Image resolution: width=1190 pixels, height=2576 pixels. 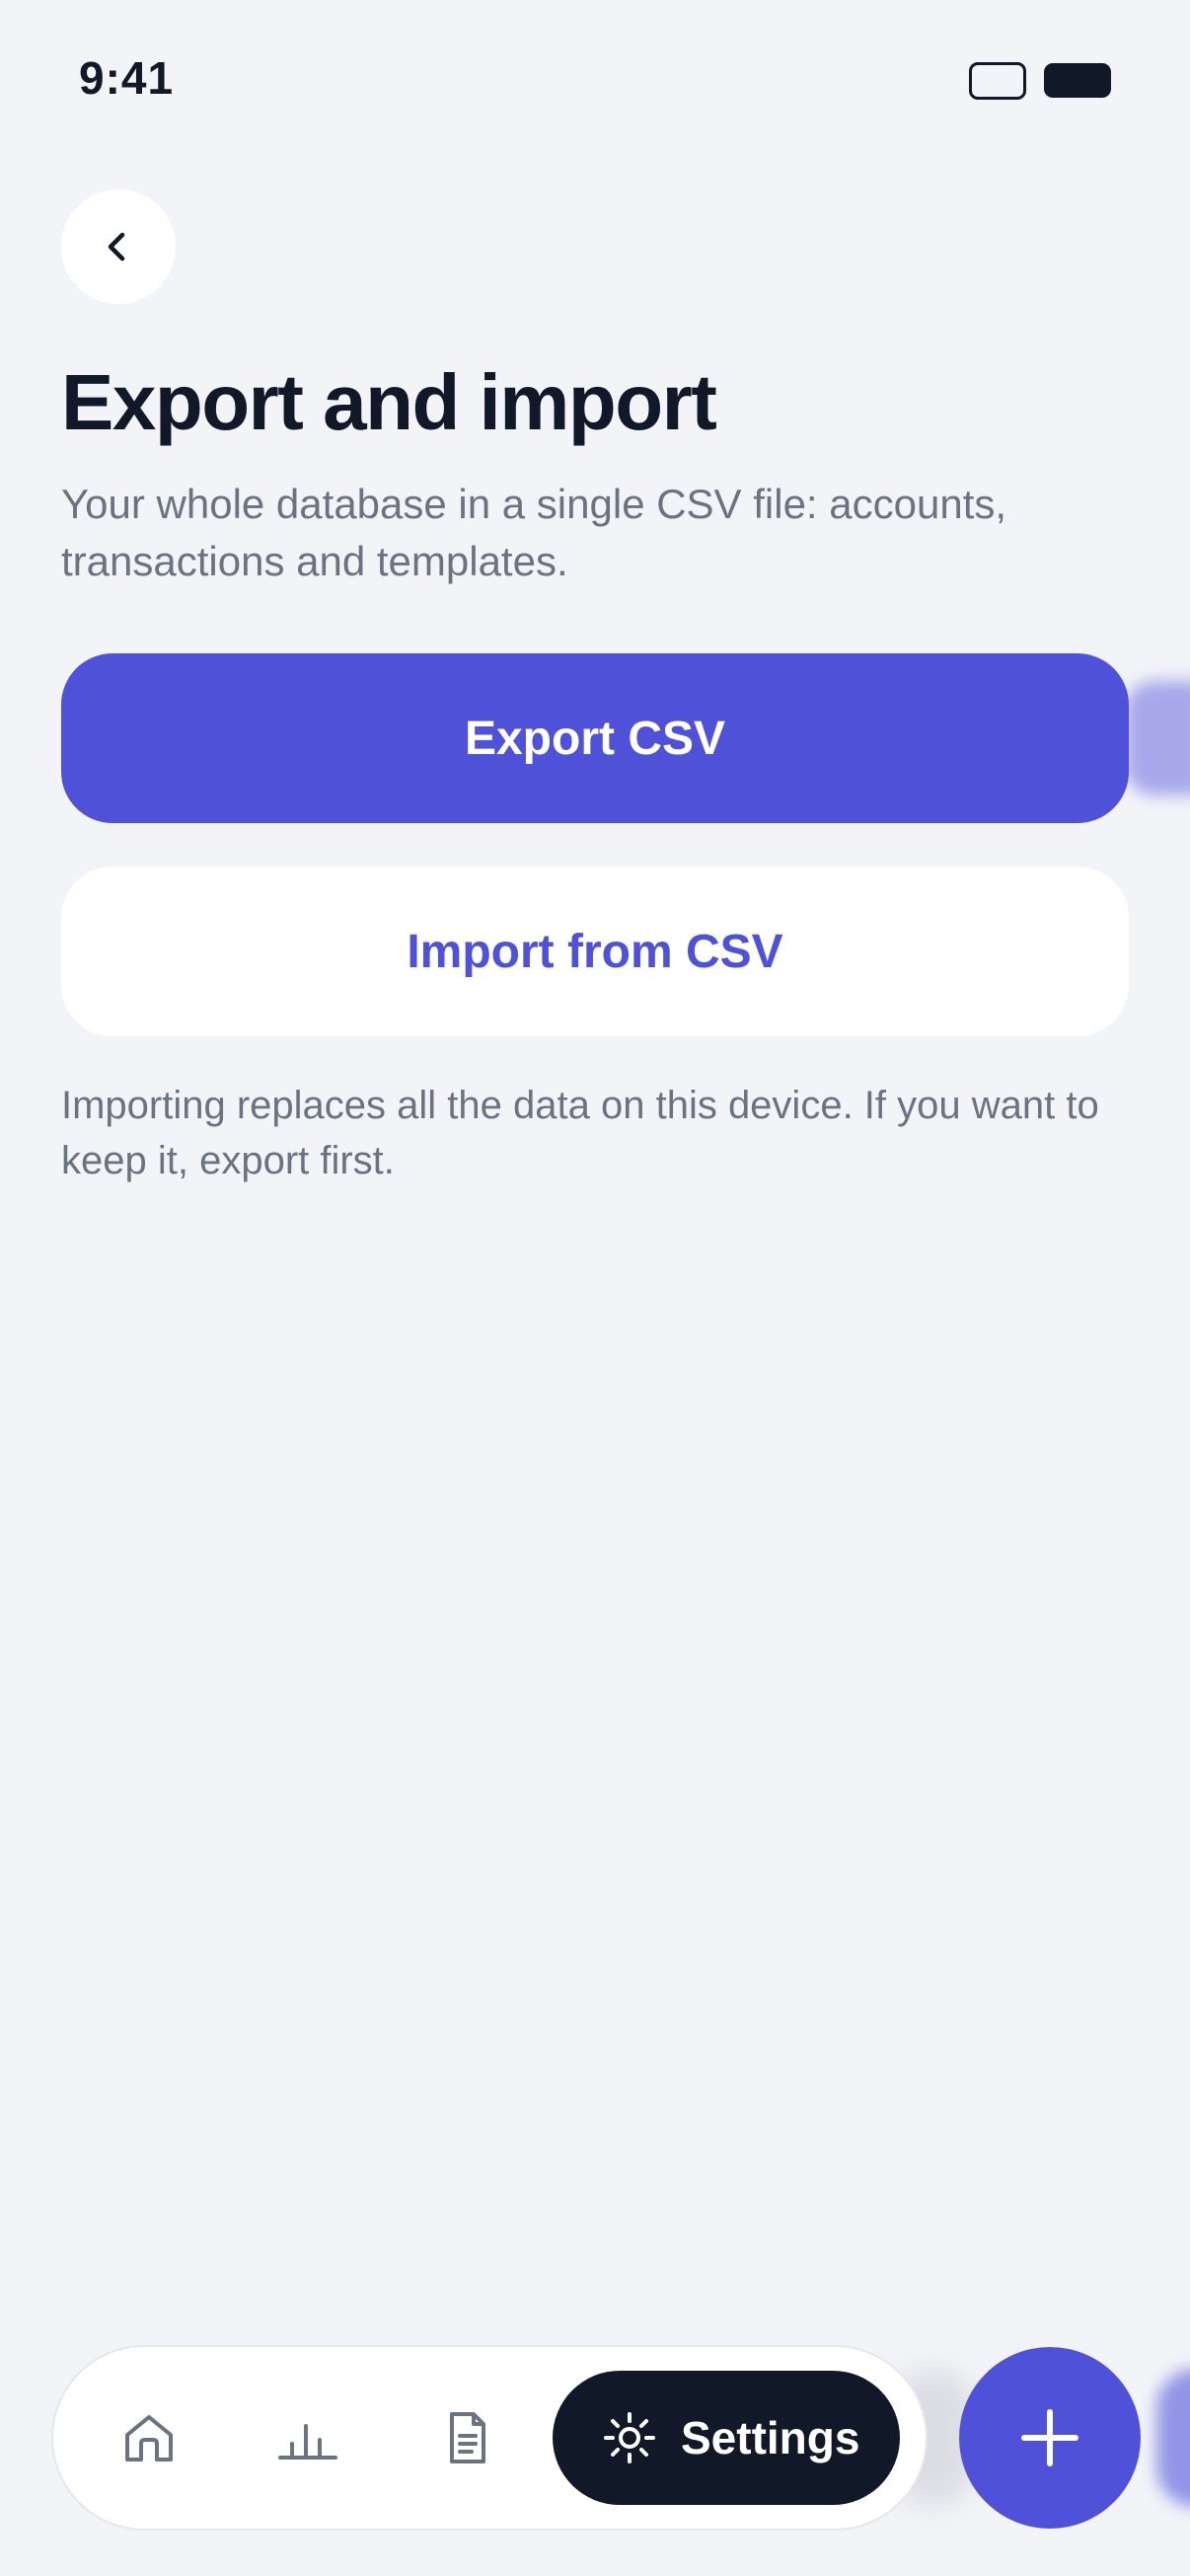 What do you see at coordinates (1157, 738) in the screenshot?
I see `export-button-glow` at bounding box center [1157, 738].